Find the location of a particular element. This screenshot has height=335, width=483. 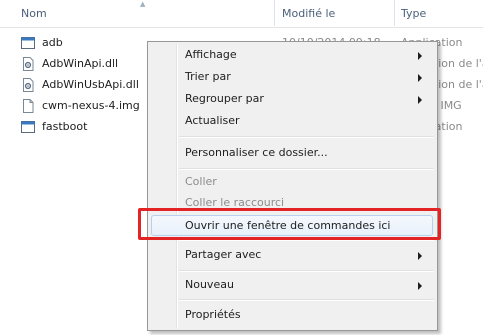

column-header-name: Nom is located at coordinates (34, 13).